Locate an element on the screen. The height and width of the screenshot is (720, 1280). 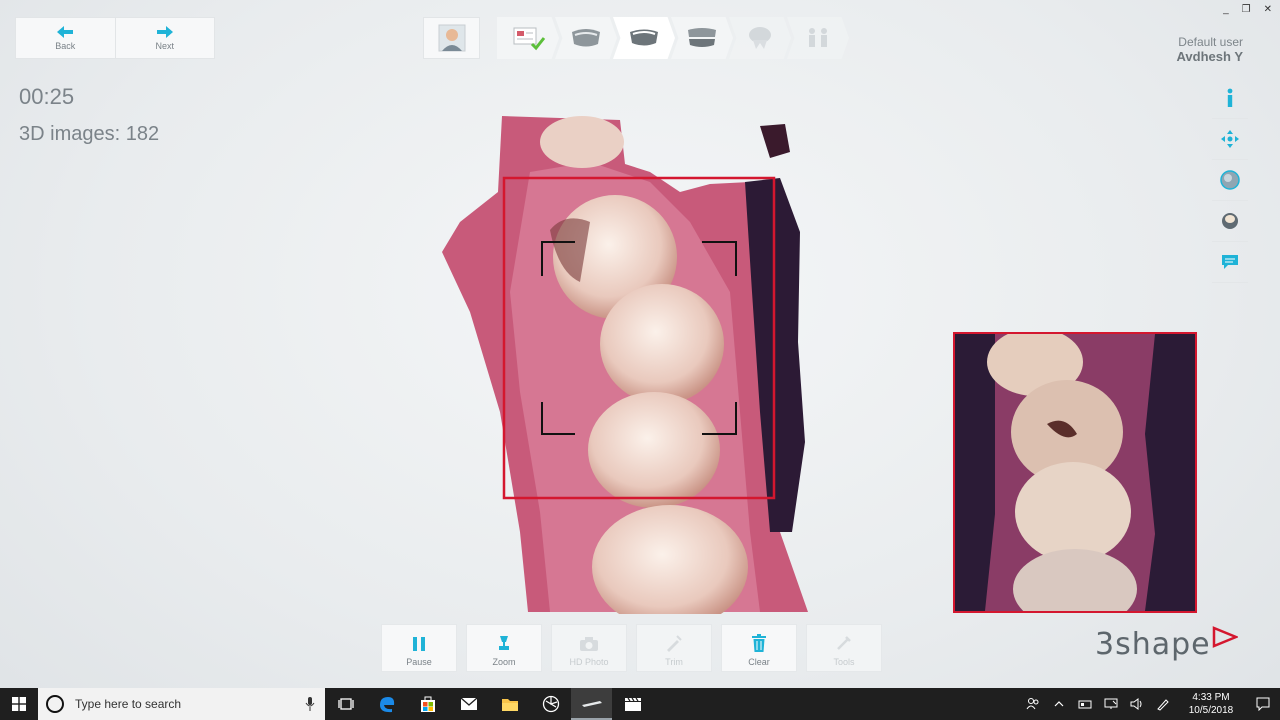
pause-button: Pause is located at coordinates (419, 648).